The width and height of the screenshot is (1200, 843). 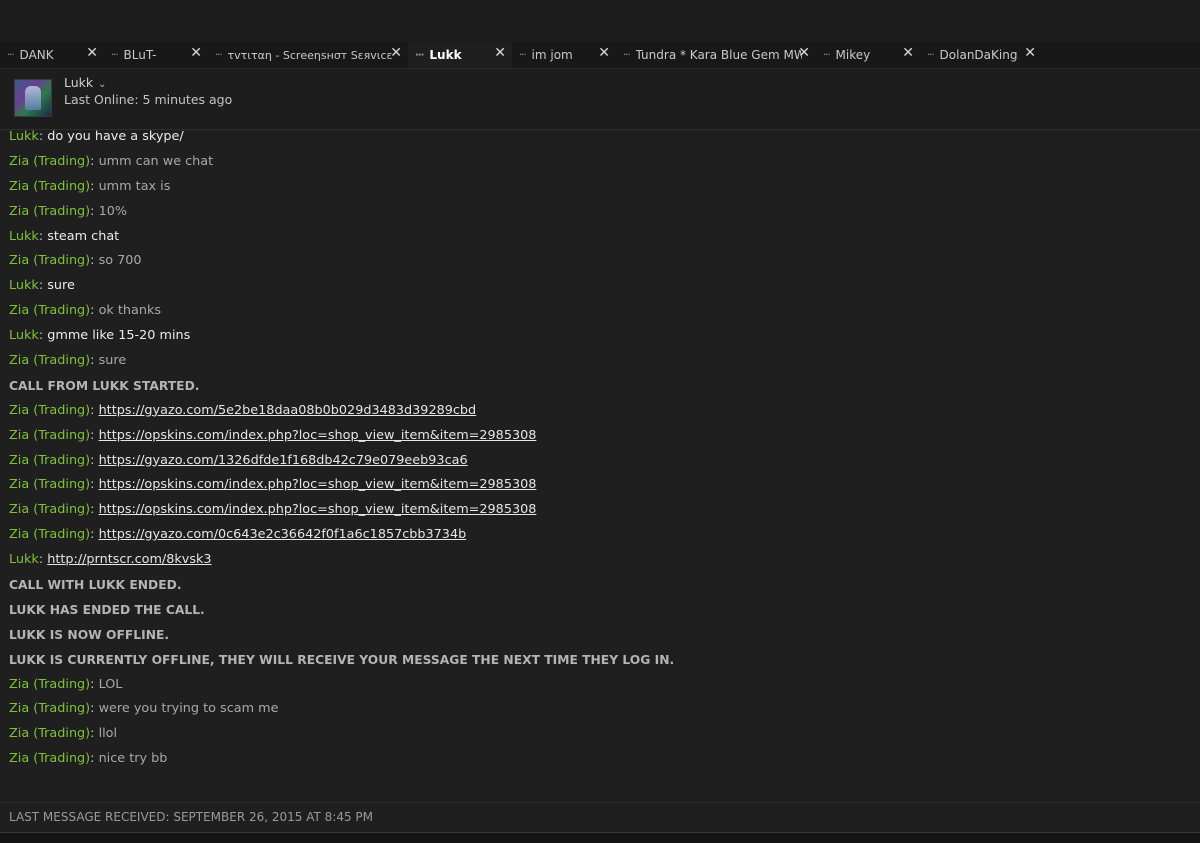 What do you see at coordinates (599, 137) in the screenshot?
I see `chat-message: Lukk: do you have a skype/` at bounding box center [599, 137].